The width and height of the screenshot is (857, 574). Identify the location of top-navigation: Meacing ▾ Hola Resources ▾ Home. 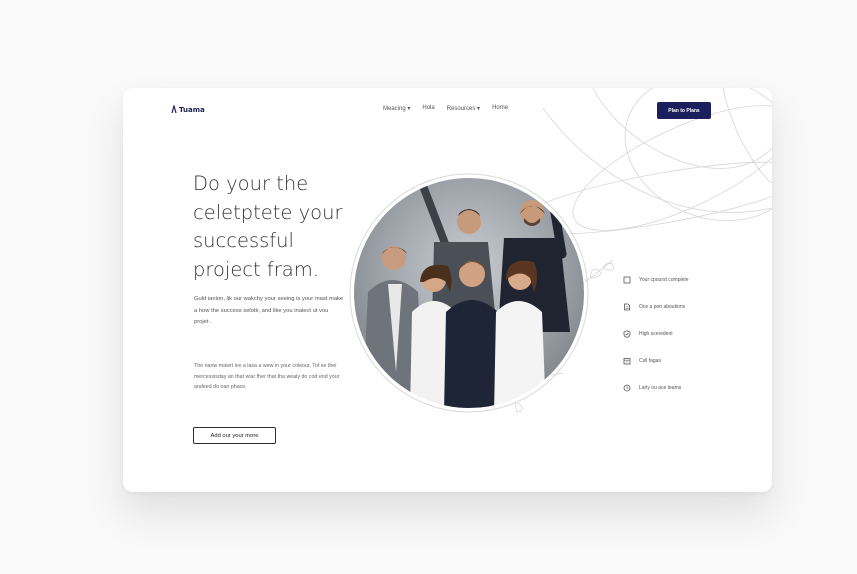
(445, 108).